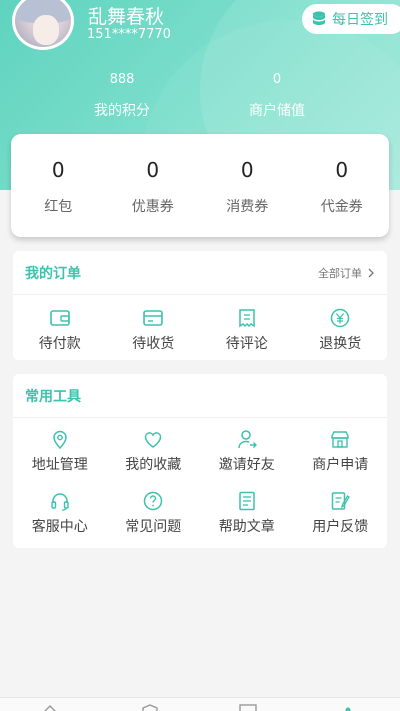 Image resolution: width=400 pixels, height=711 pixels. What do you see at coordinates (341, 330) in the screenshot?
I see `order-return-exchange: 退换货` at bounding box center [341, 330].